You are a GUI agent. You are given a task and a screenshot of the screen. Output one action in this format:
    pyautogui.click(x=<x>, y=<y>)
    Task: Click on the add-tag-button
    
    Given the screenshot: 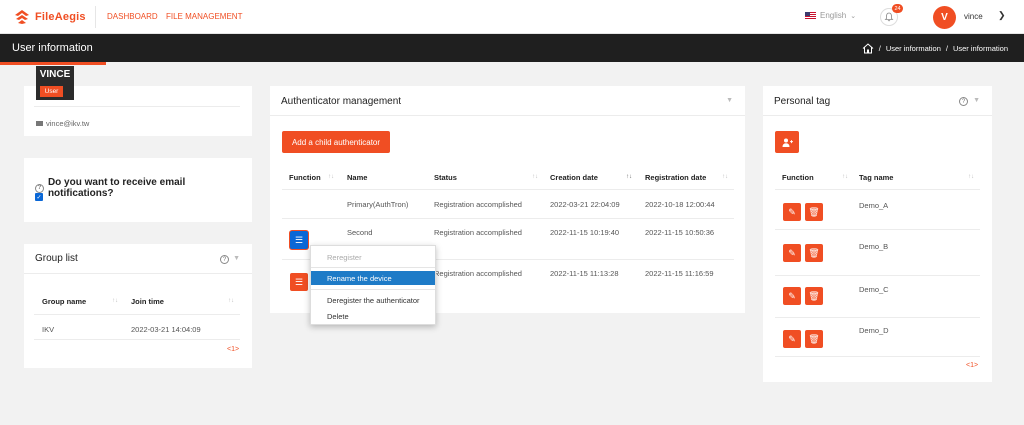 What is the action you would take?
    pyautogui.click(x=787, y=142)
    